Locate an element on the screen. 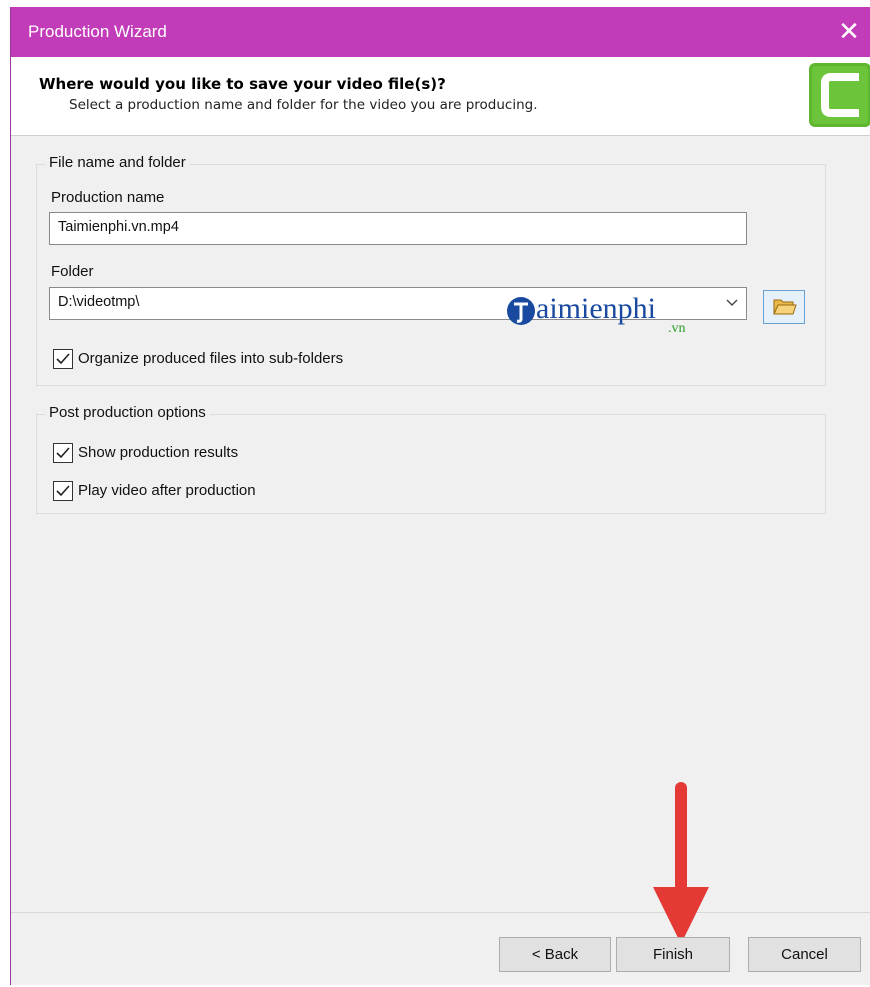 The width and height of the screenshot is (870, 987). organize-subfolders-label: Organize produced files into sub-folders is located at coordinates (211, 358).